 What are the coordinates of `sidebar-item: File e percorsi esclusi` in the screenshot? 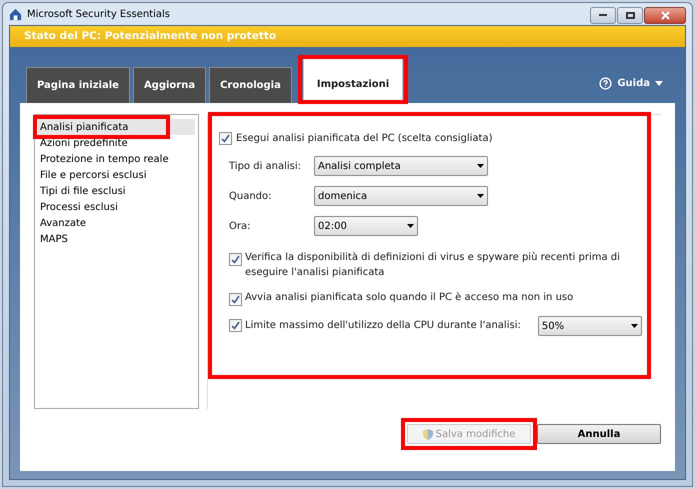 It's located at (116, 175).